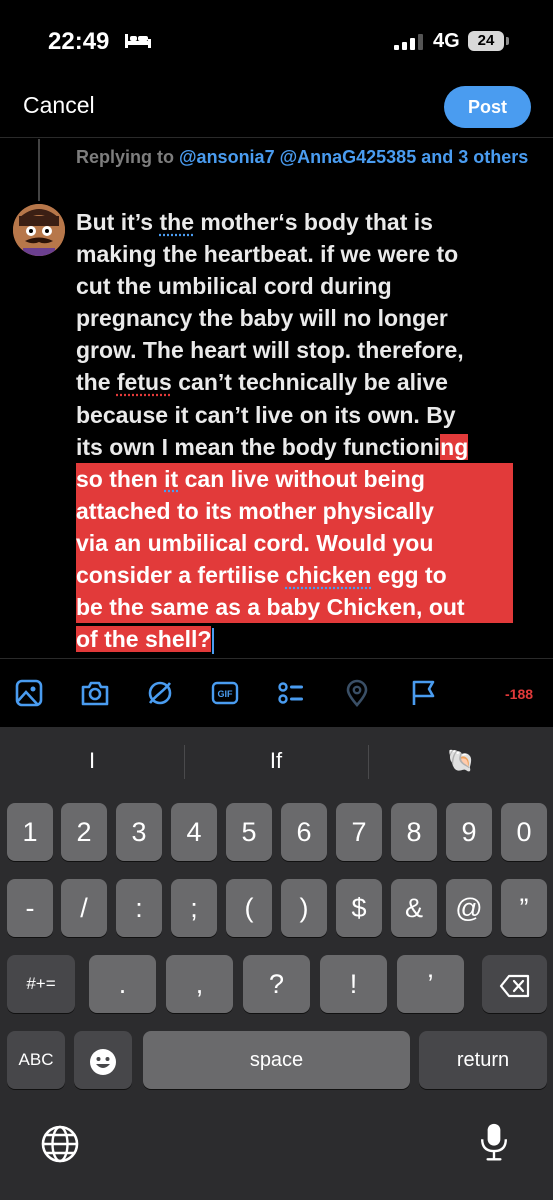 The image size is (553, 1200). What do you see at coordinates (487, 107) in the screenshot?
I see `post-button: Post` at bounding box center [487, 107].